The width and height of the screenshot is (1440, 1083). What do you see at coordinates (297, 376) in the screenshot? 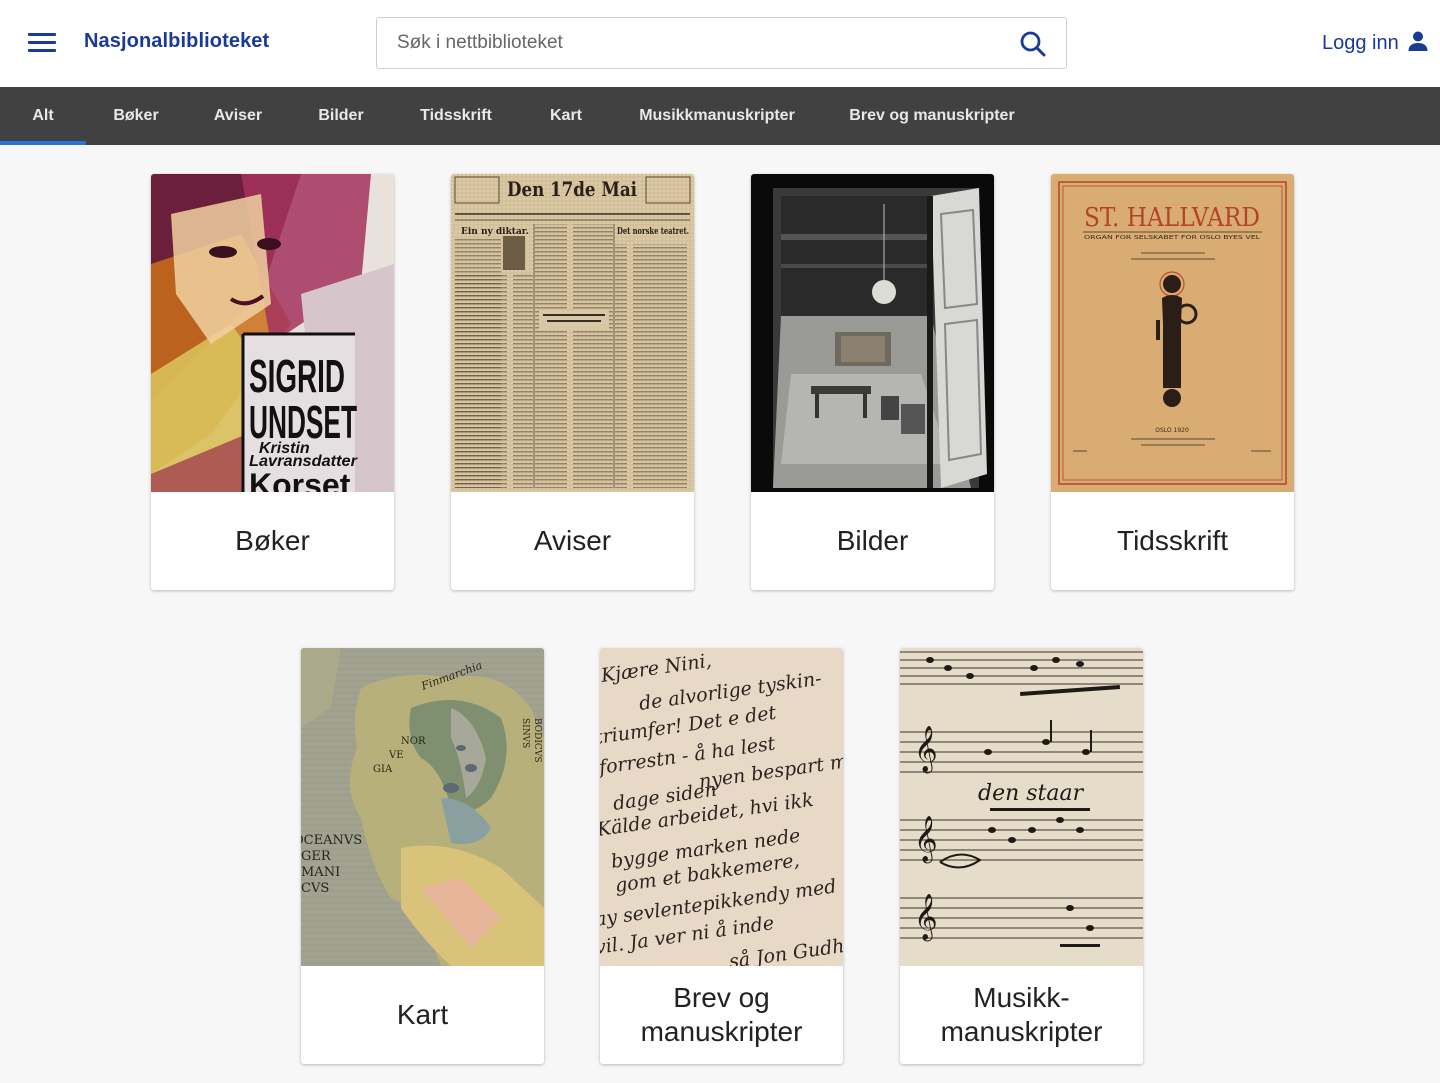
I see `cover-author-first: SIGRID` at bounding box center [297, 376].